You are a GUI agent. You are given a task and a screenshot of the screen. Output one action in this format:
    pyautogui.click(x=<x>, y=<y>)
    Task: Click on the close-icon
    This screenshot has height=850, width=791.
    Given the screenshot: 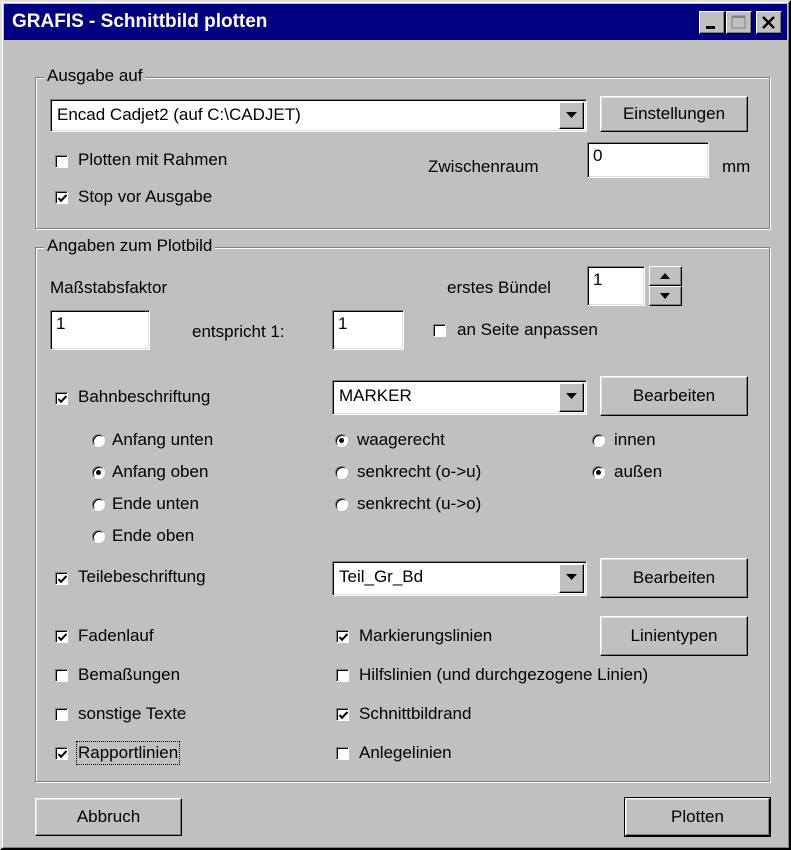 What is the action you would take?
    pyautogui.click(x=768, y=22)
    